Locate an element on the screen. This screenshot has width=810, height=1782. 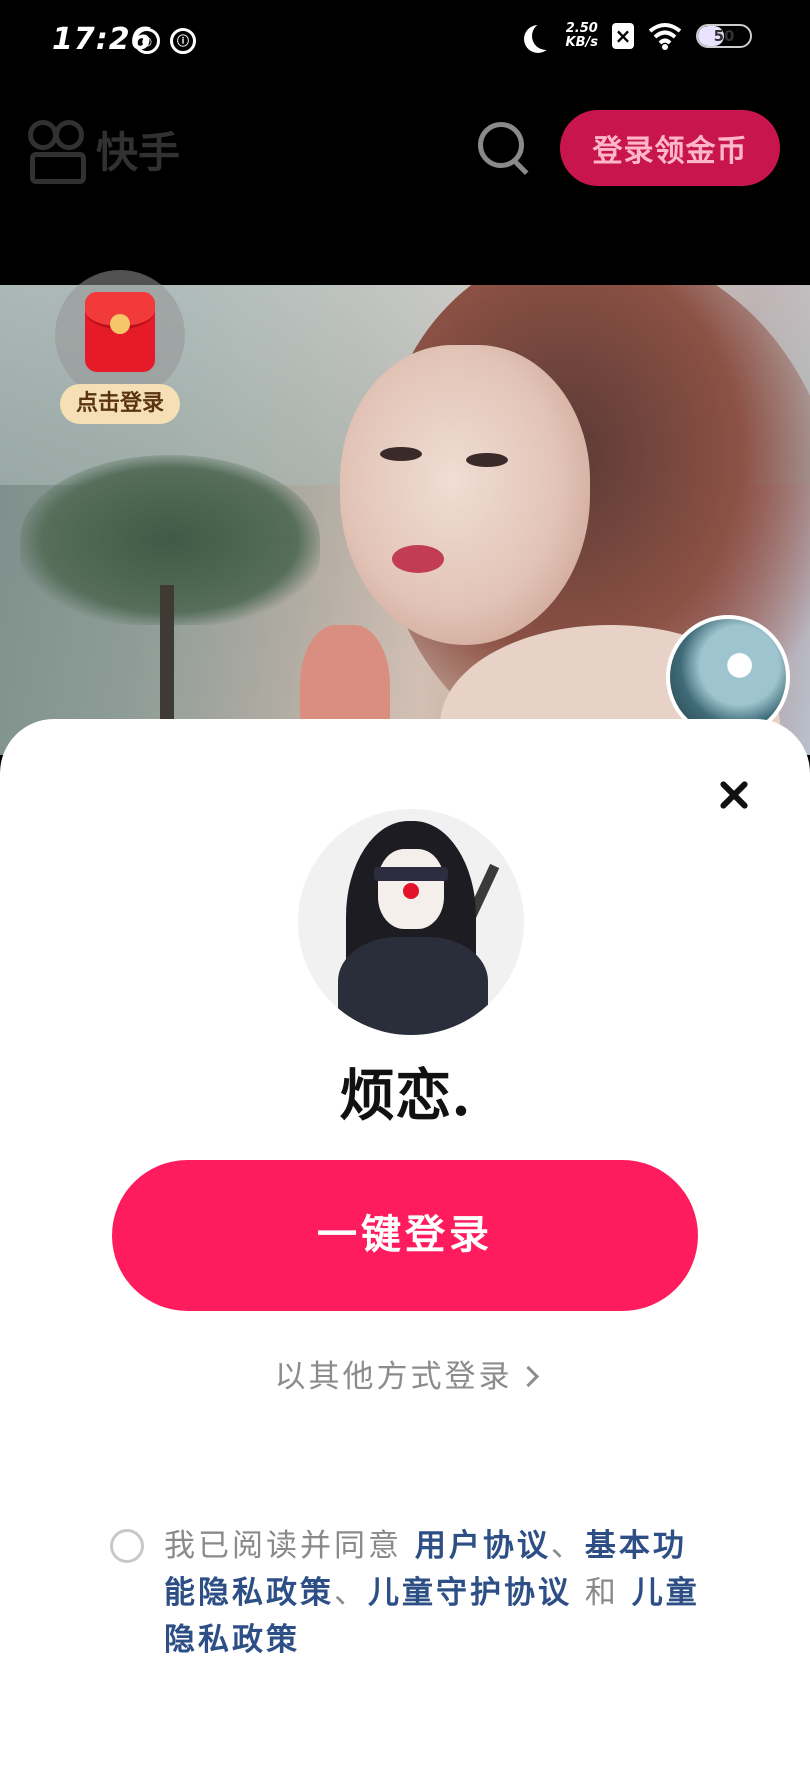
moon-icon is located at coordinates (546, 36).